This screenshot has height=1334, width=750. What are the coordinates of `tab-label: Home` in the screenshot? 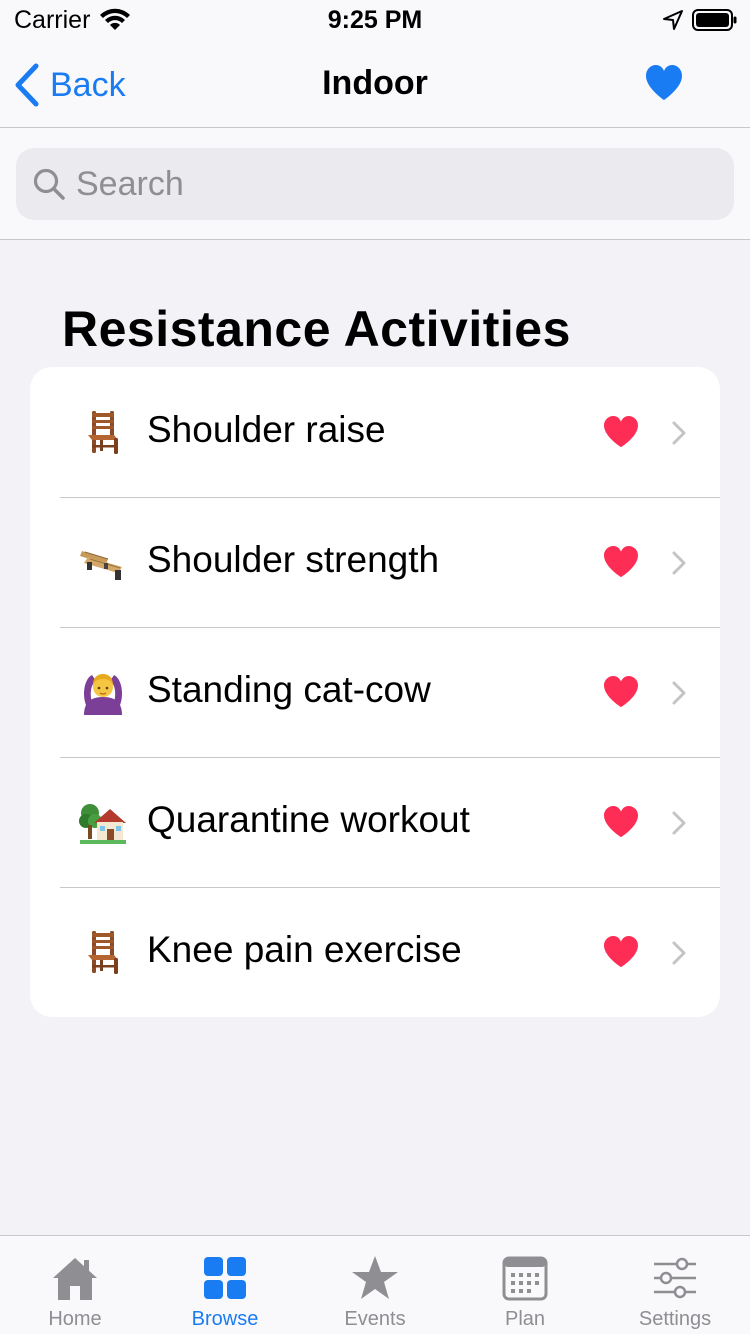 It's located at (75, 1319).